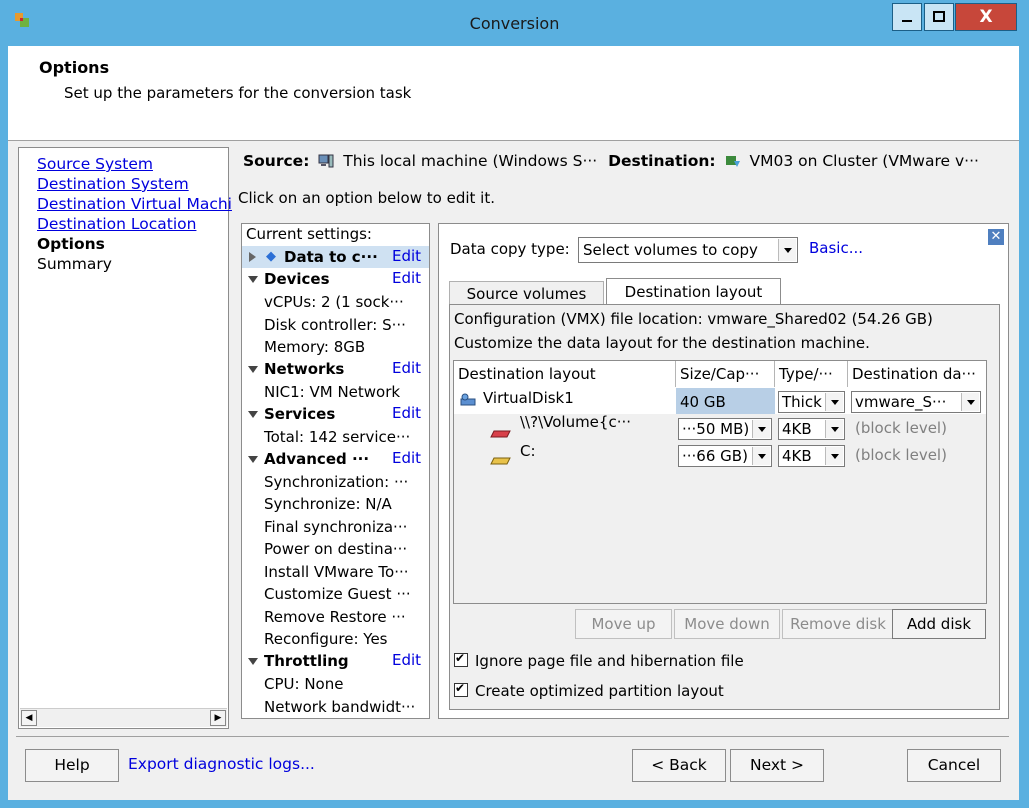 The height and width of the screenshot is (808, 1029). Describe the element at coordinates (306, 661) in the screenshot. I see `throttling-label: Throttling` at that location.